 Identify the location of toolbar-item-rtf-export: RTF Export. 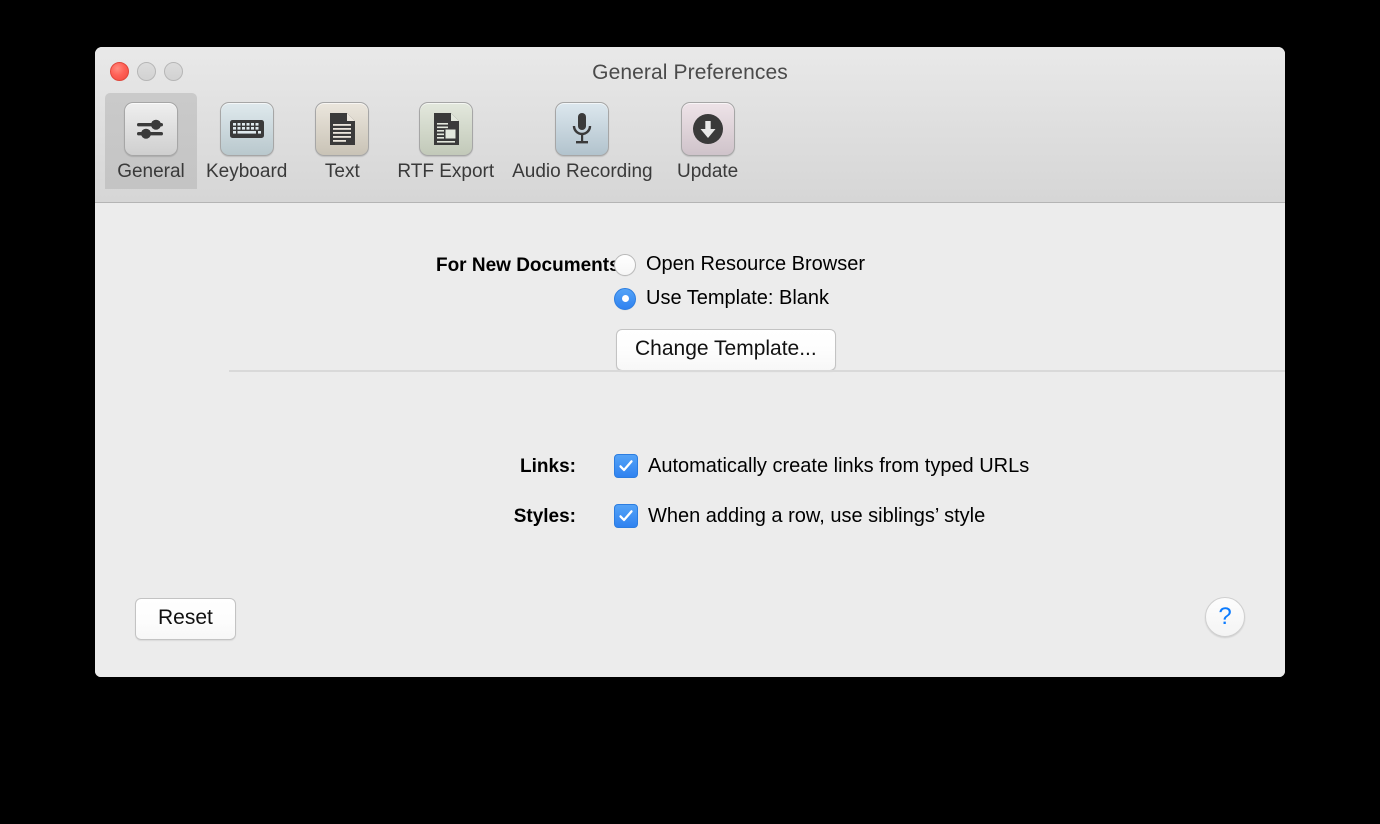
(445, 141).